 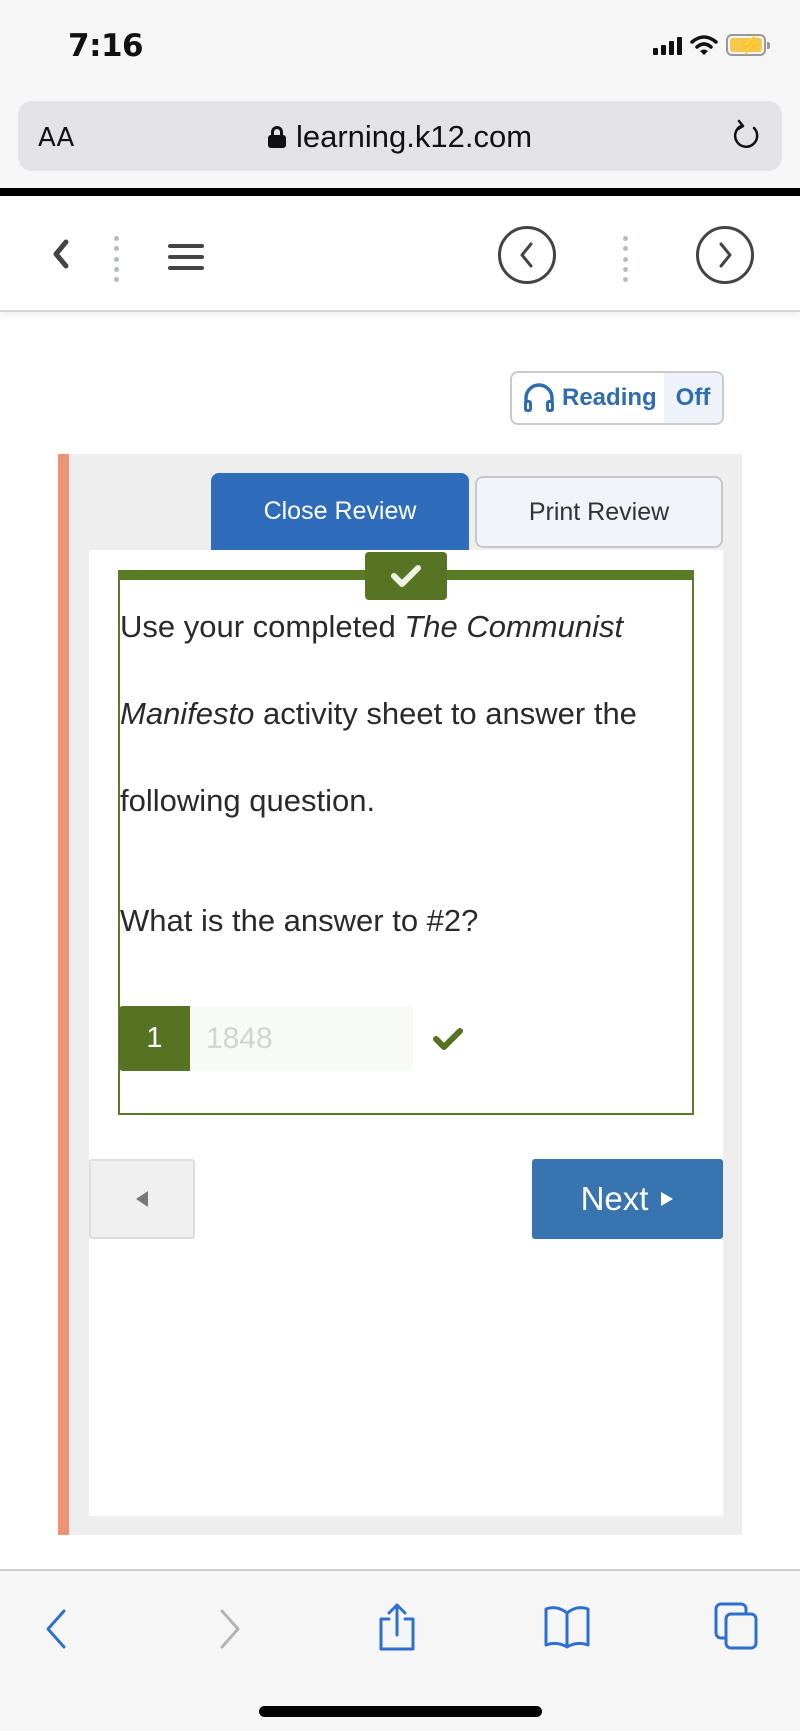 I want to click on previous-circle-button, so click(x=527, y=255).